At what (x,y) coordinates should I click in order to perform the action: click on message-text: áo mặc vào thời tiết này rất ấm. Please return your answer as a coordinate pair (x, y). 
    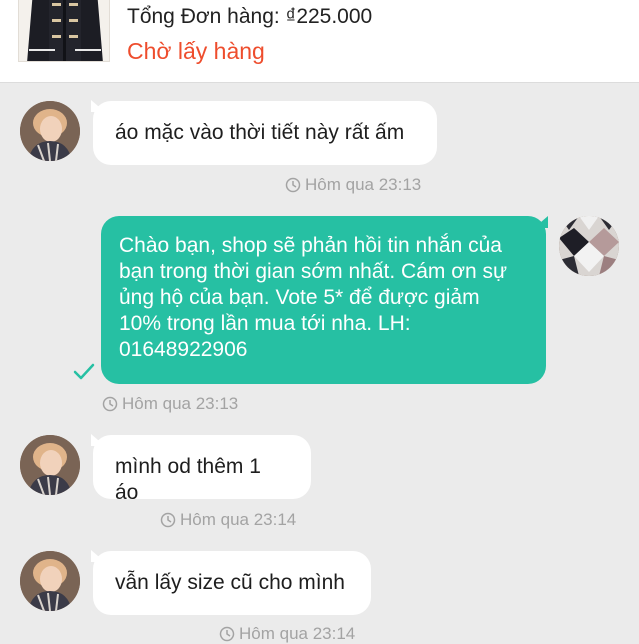
    Looking at the image, I should click on (260, 132).